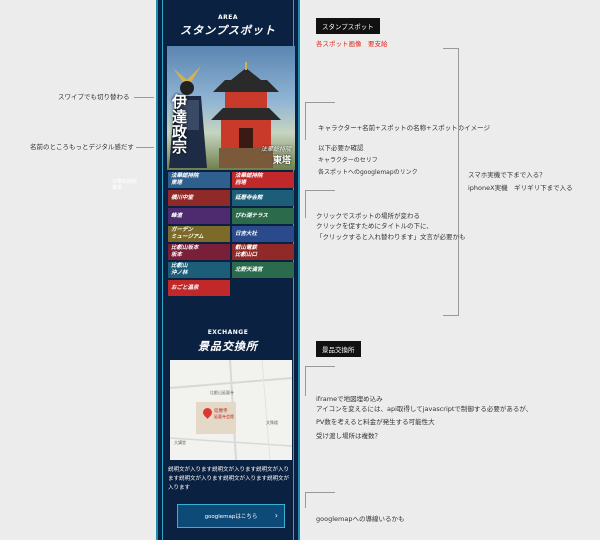 The image size is (600, 540). Describe the element at coordinates (249, 197) in the screenshot. I see `spot-button-label: 延暦寺会館` at that location.